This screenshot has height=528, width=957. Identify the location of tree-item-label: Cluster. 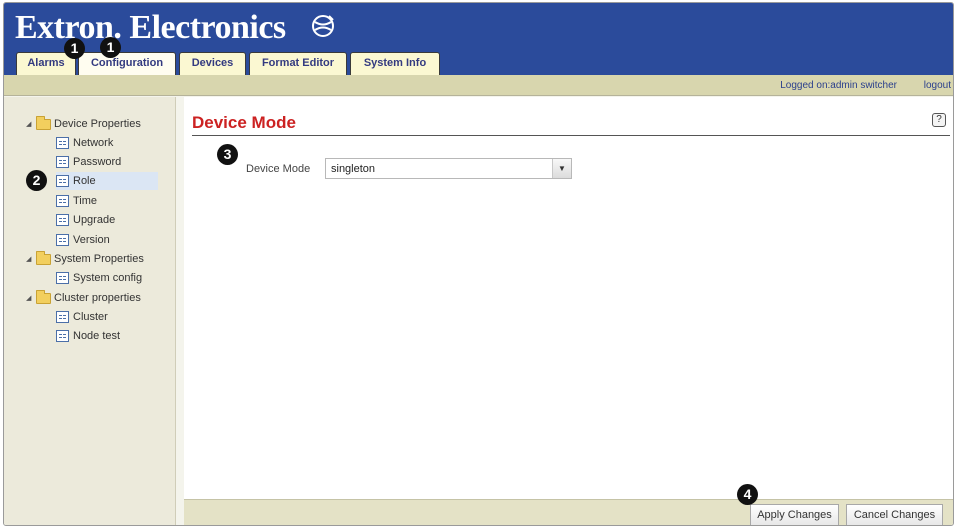
(90, 317).